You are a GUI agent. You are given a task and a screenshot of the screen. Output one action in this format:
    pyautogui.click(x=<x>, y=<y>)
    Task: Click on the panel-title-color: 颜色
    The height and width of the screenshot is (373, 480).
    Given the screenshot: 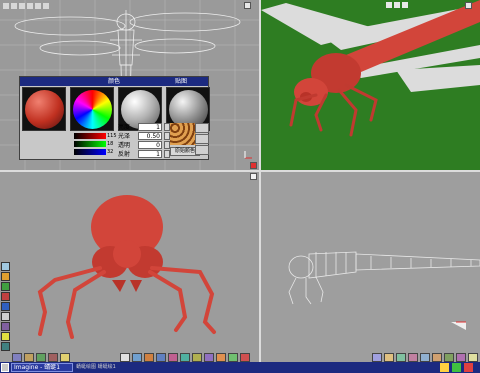 What is the action you would take?
    pyautogui.click(x=114, y=81)
    